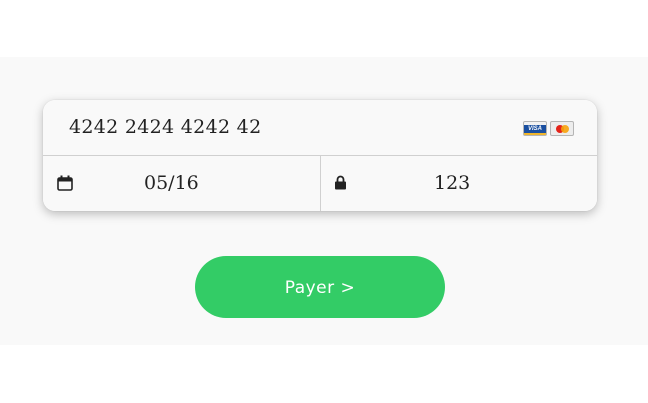 This screenshot has height=403, width=648. I want to click on calendar-icon, so click(65, 183).